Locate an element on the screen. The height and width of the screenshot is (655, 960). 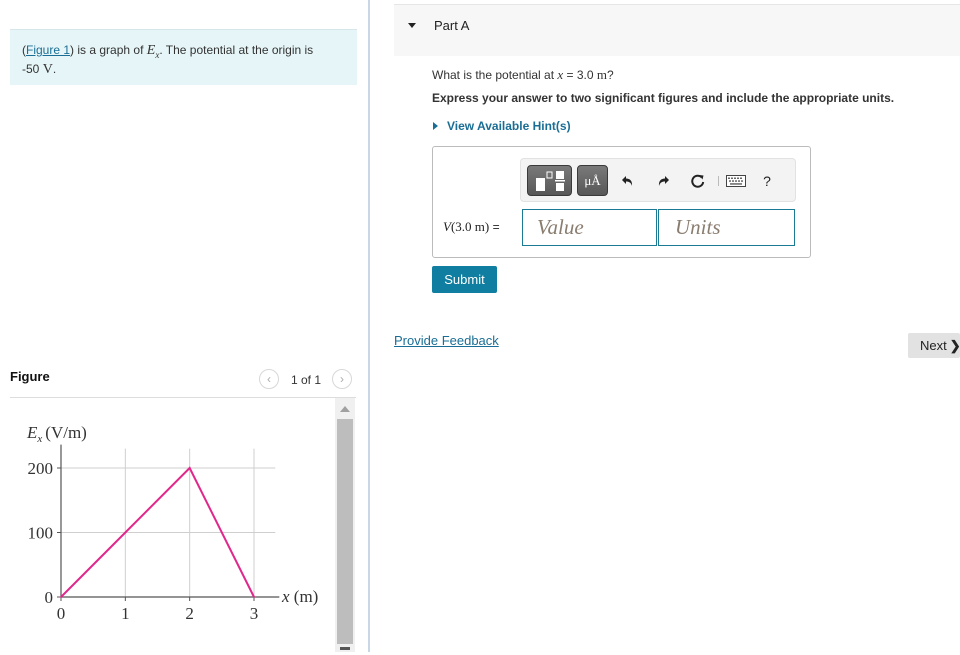
chart-ticks: 0 1 2 3 0 100 200 is located at coordinates (143, 541).